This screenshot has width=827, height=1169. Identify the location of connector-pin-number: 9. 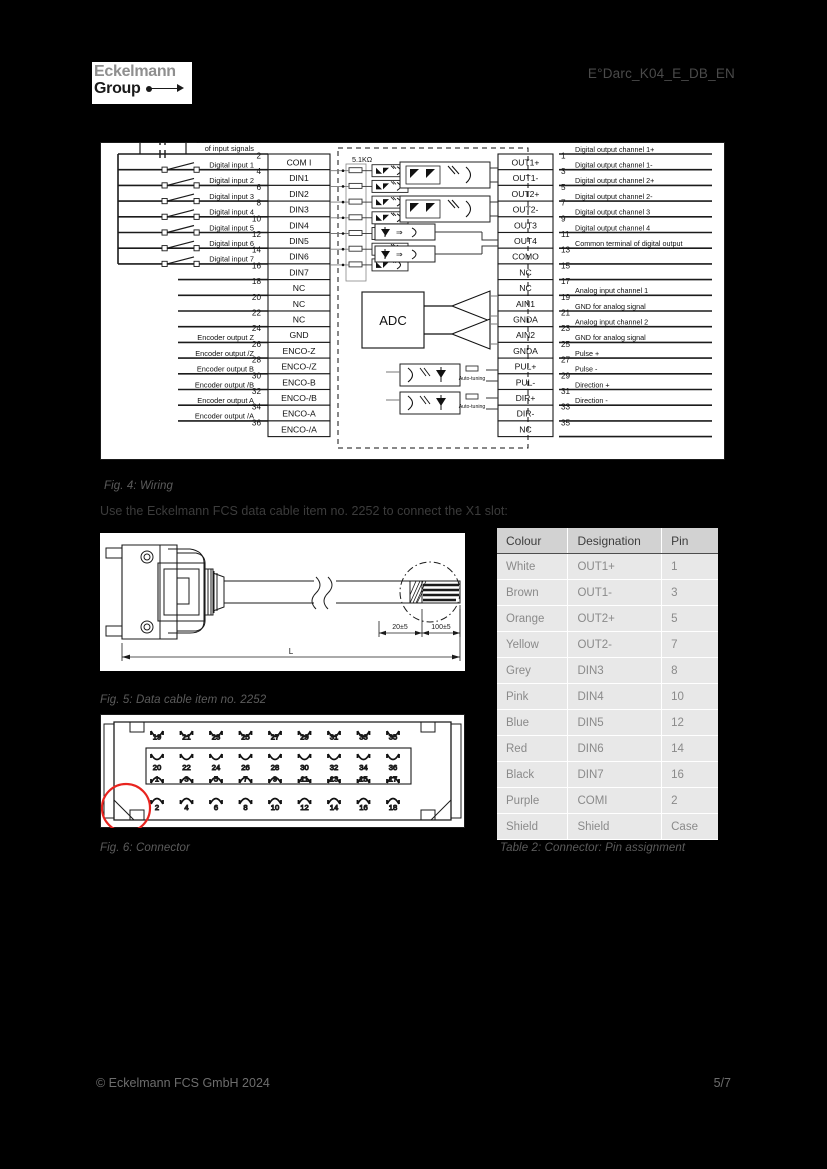
(275, 779).